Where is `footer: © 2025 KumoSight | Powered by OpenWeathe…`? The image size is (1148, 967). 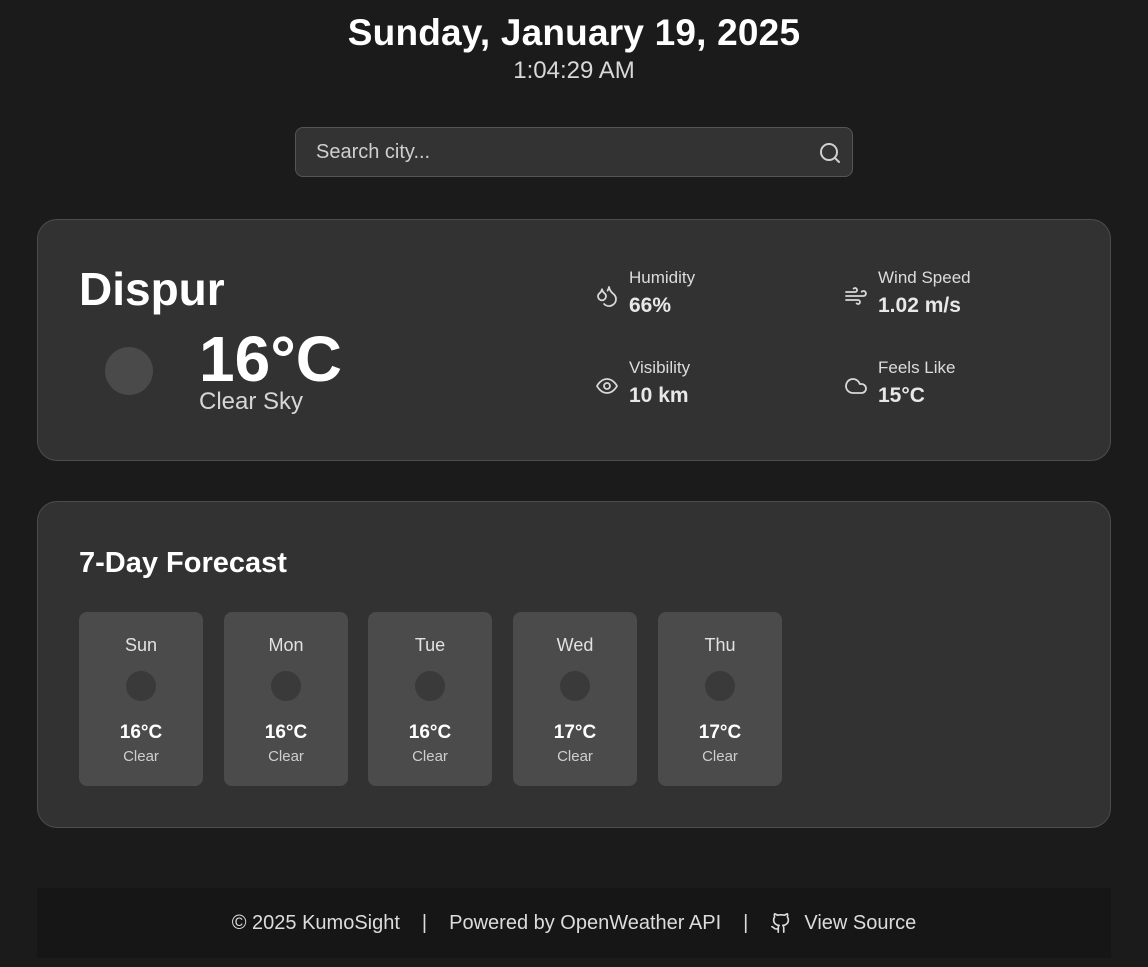 footer: © 2025 KumoSight | Powered by OpenWeathe… is located at coordinates (574, 923).